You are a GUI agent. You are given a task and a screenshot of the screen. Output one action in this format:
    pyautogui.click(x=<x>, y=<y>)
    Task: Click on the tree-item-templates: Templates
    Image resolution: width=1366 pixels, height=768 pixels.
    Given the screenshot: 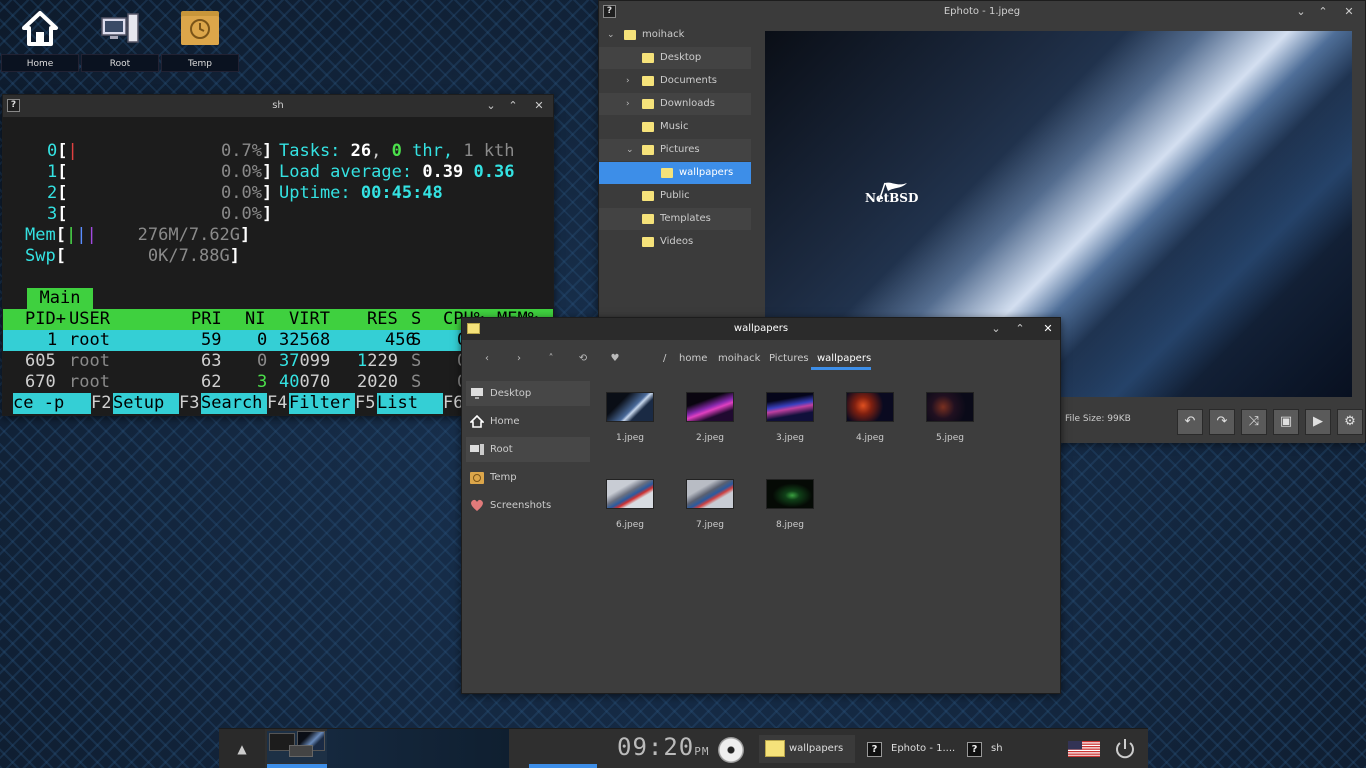 What is the action you would take?
    pyautogui.click(x=675, y=219)
    